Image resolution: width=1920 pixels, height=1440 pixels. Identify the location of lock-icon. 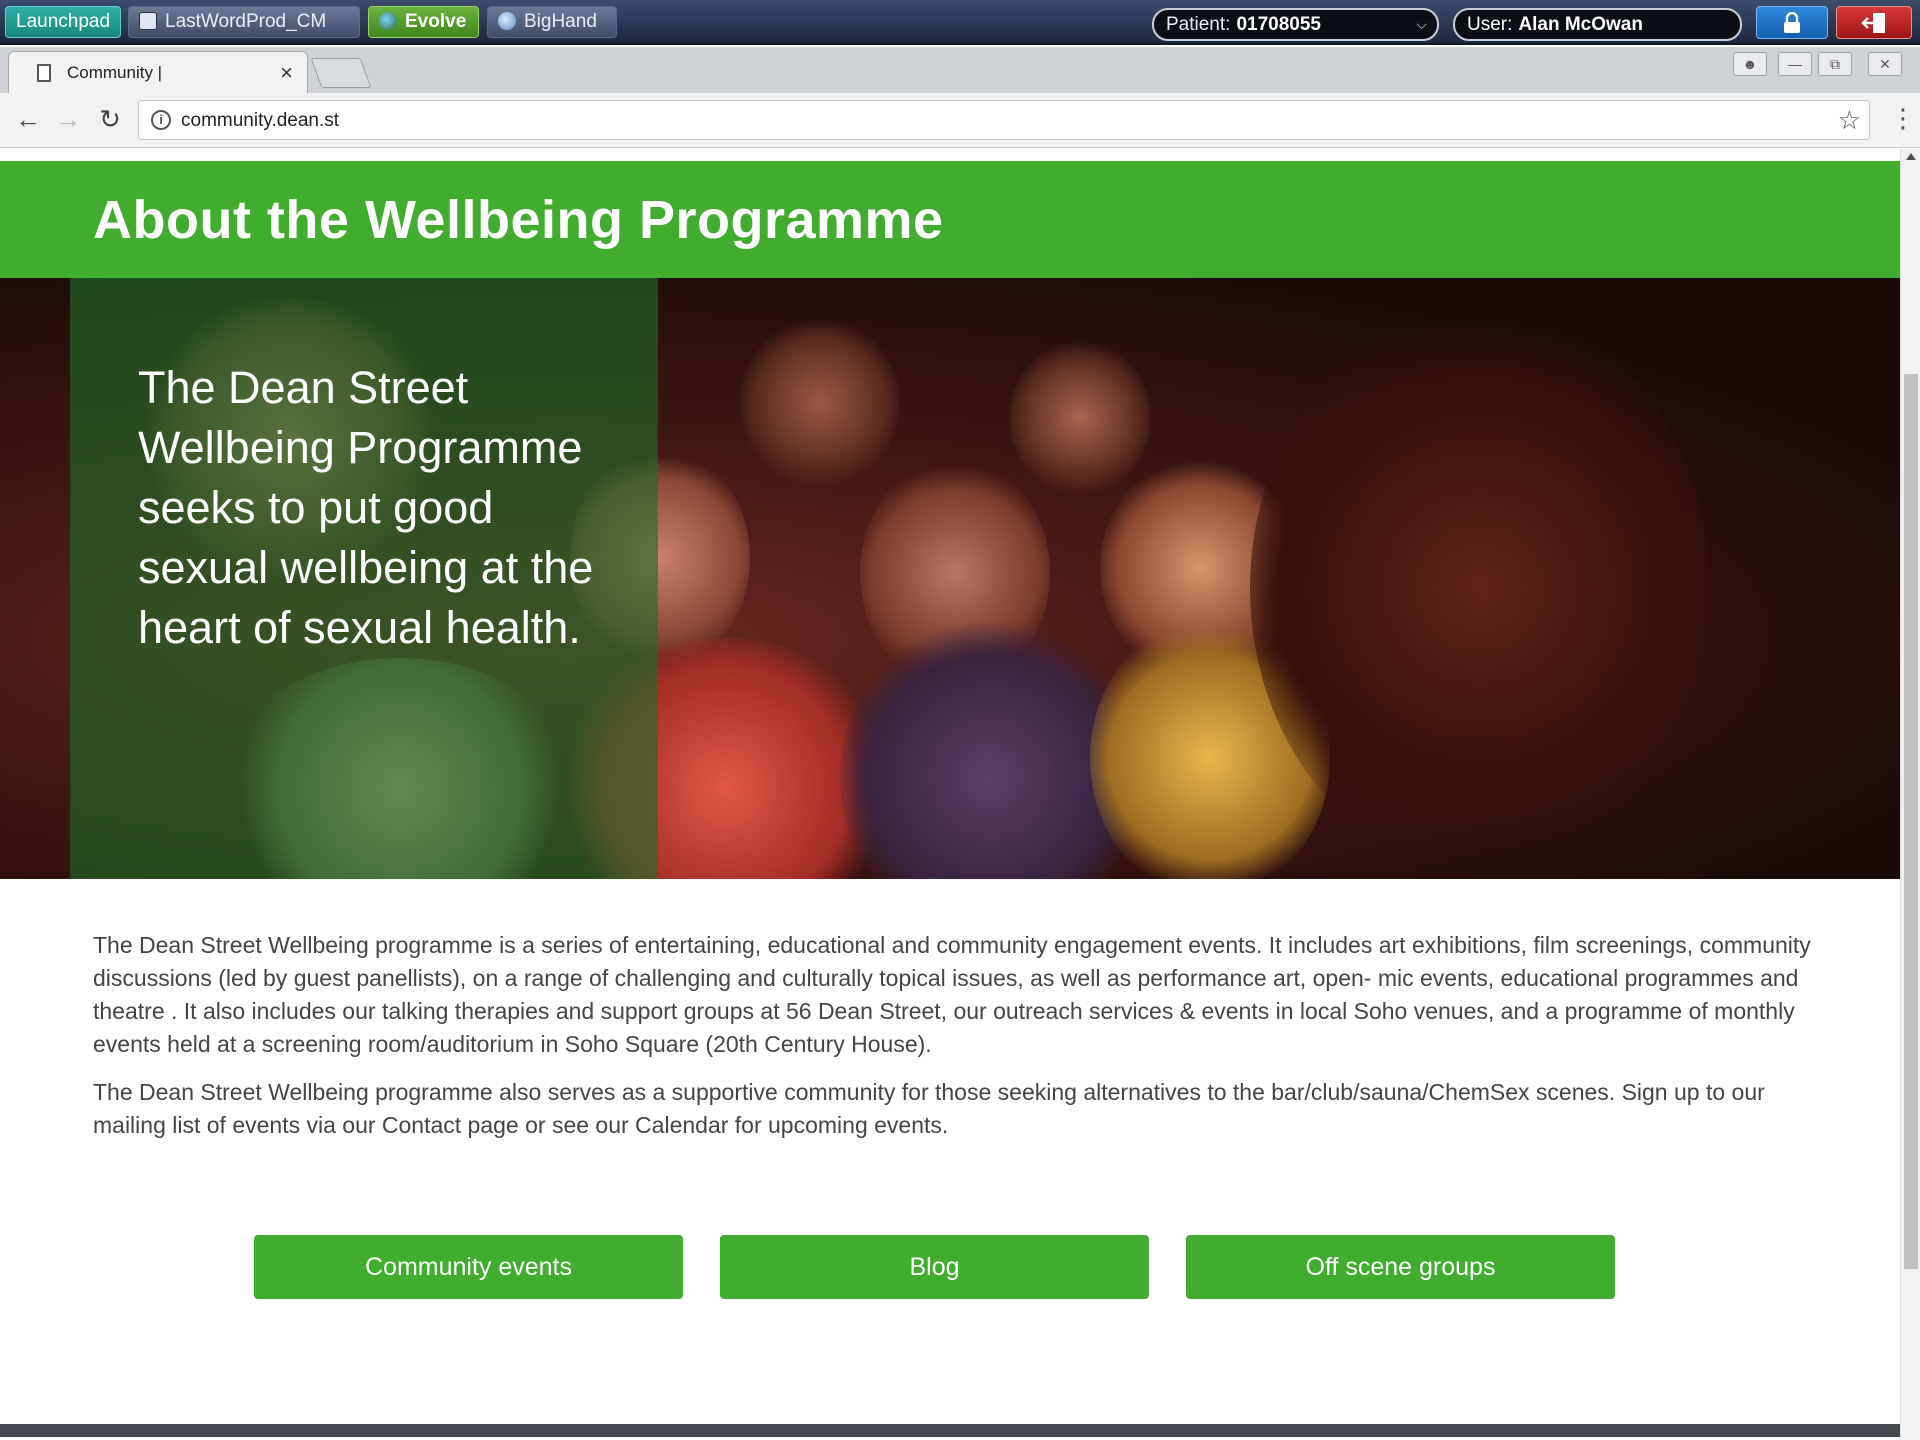
(1792, 22).